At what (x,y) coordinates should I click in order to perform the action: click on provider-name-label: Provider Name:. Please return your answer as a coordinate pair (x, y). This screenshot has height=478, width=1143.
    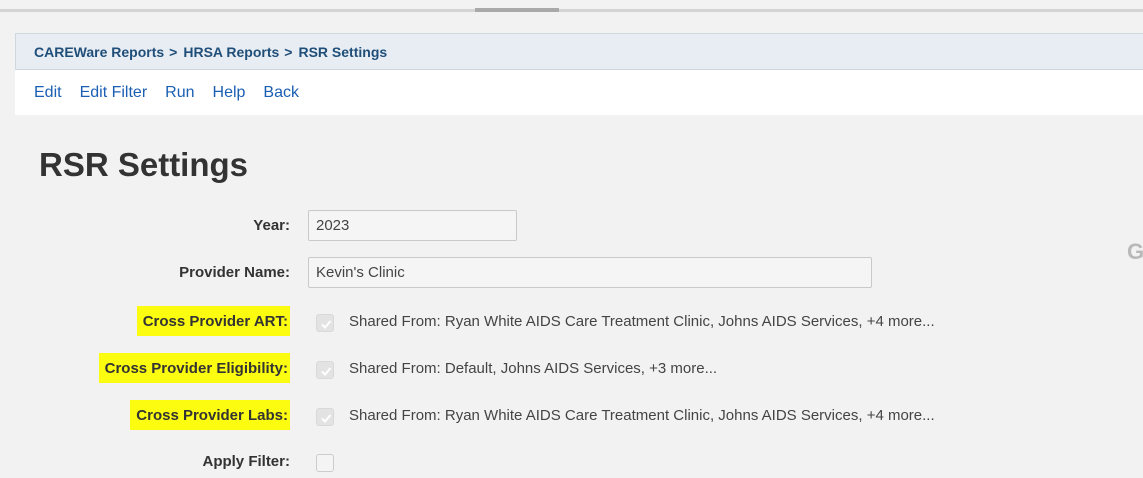
    Looking at the image, I should click on (234, 272).